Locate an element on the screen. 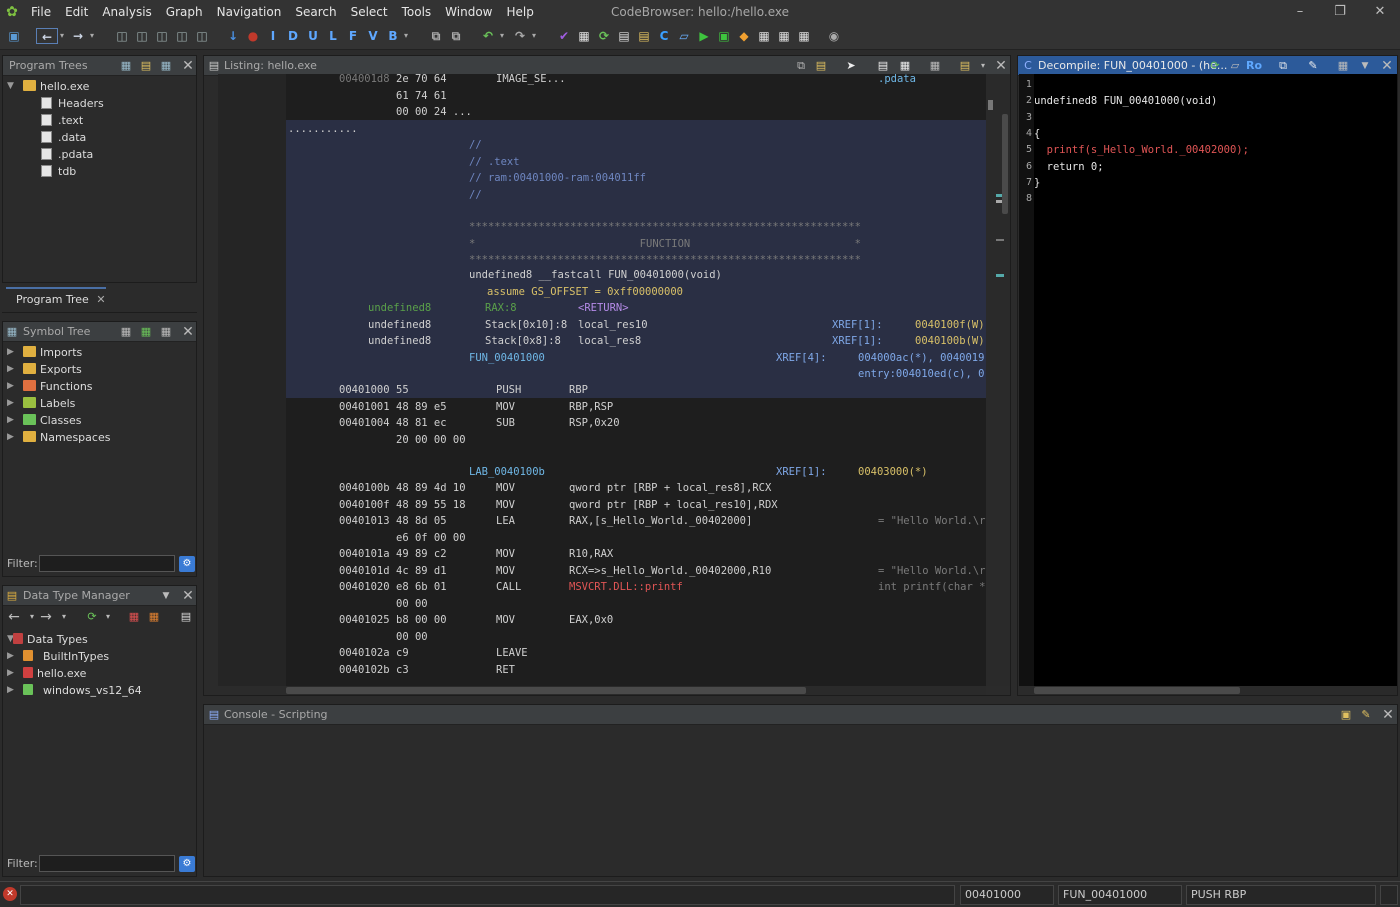  tab-program-tree: Program Tree ✕ is located at coordinates (56, 299).